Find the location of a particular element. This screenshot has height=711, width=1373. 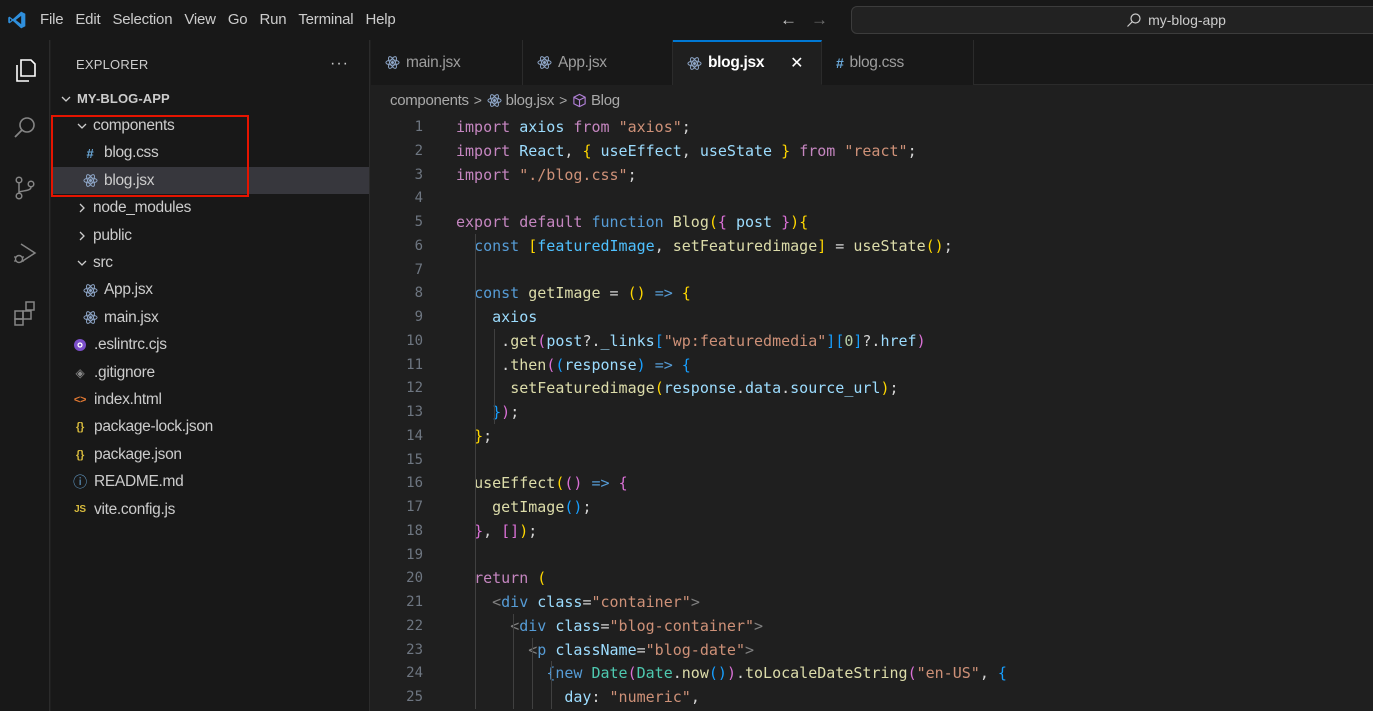

code-token: post is located at coordinates (758, 222).